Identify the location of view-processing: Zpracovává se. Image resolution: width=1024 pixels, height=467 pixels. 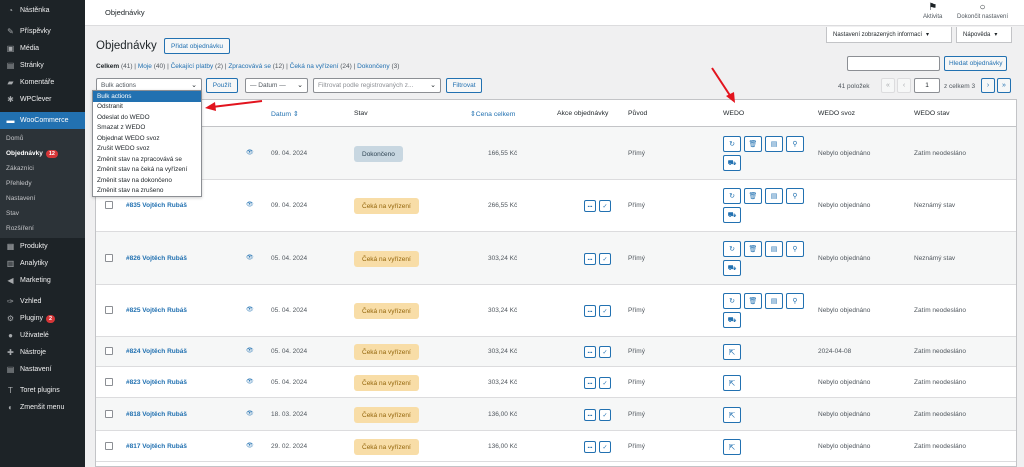
(249, 66).